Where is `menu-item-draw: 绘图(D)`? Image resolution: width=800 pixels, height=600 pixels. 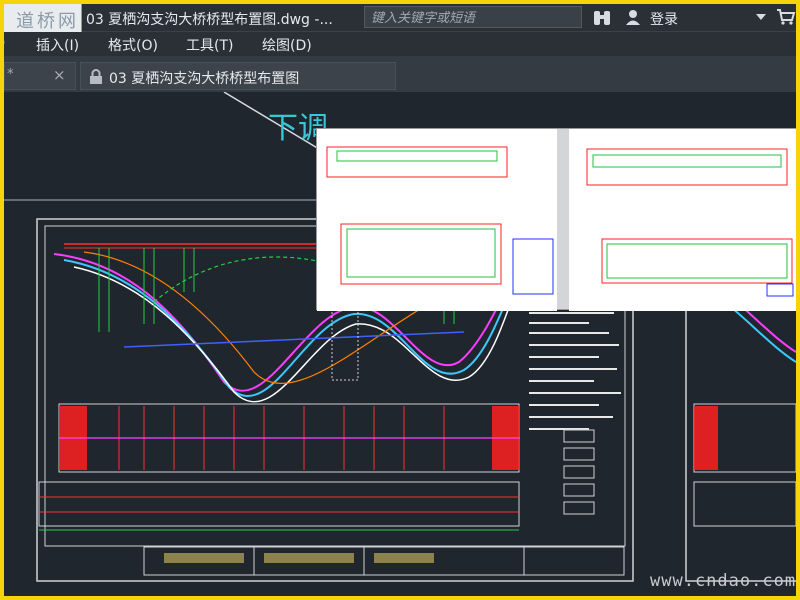 menu-item-draw: 绘图(D) is located at coordinates (287, 45).